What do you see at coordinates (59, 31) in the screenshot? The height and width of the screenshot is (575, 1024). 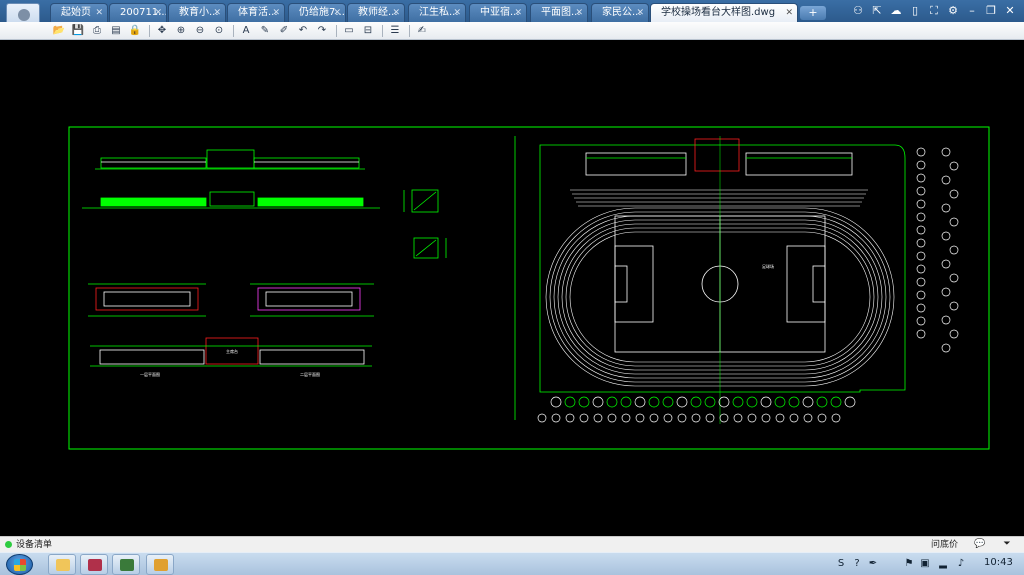 I see `open-icon: 📂` at bounding box center [59, 31].